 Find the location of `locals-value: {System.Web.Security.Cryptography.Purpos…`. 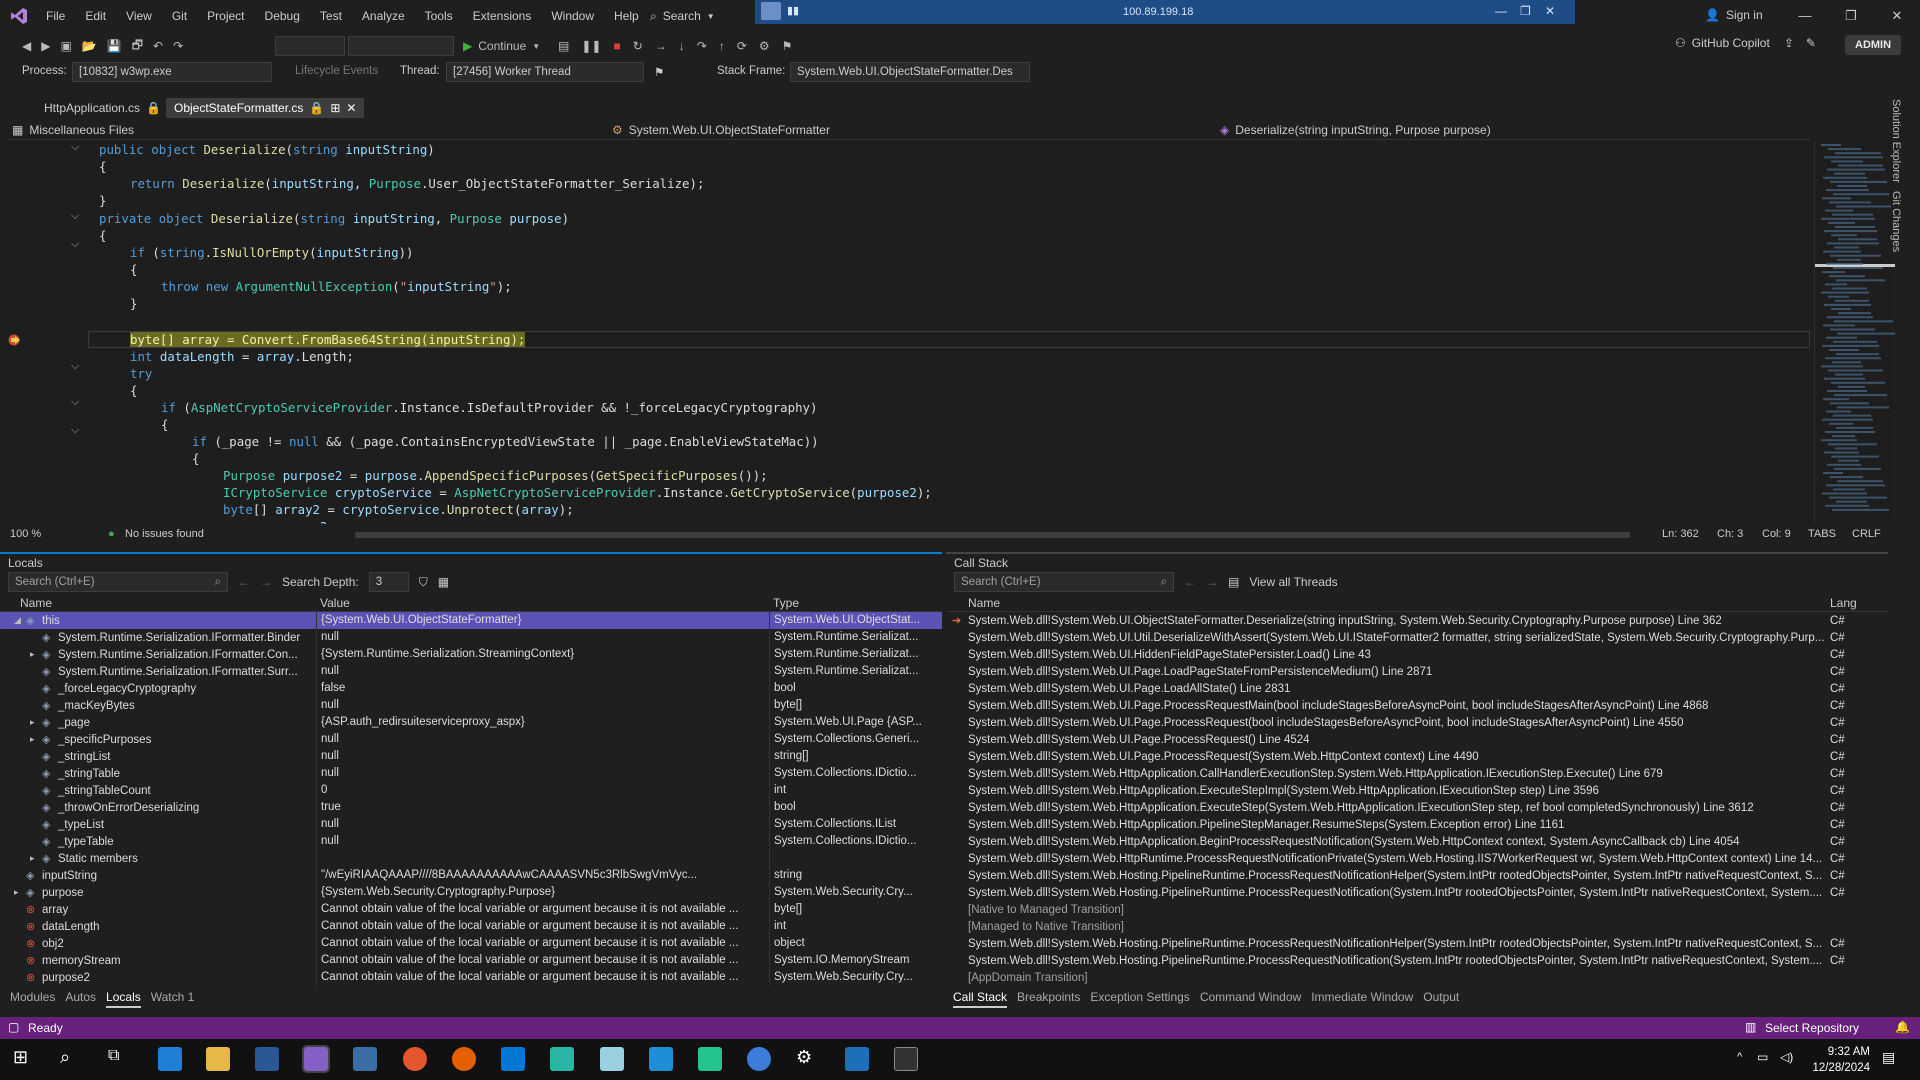

locals-value: {System.Web.Security.Cryptography.Purpos… is located at coordinates (542, 892).